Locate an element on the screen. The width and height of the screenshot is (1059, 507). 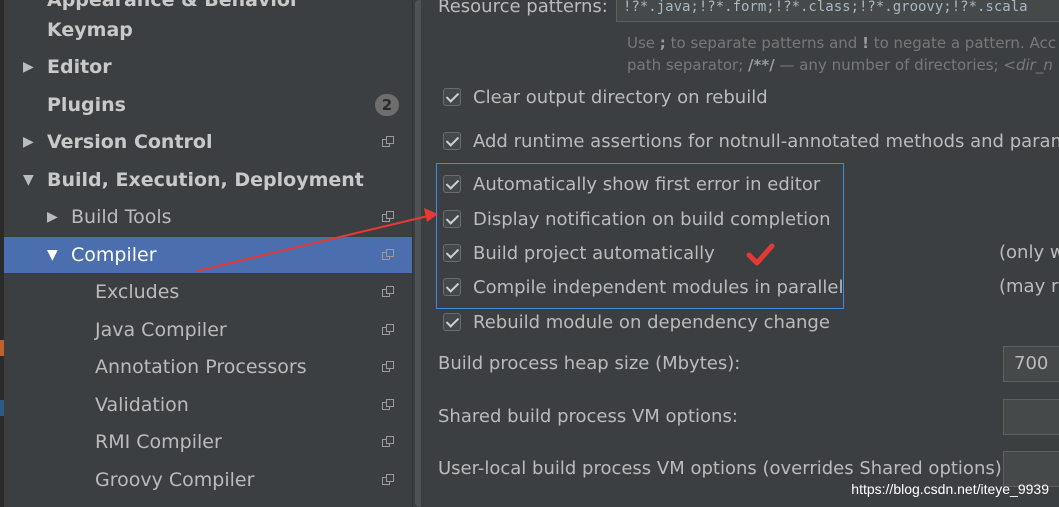
tree-item-label: Build, Execution, Deployment is located at coordinates (205, 180).